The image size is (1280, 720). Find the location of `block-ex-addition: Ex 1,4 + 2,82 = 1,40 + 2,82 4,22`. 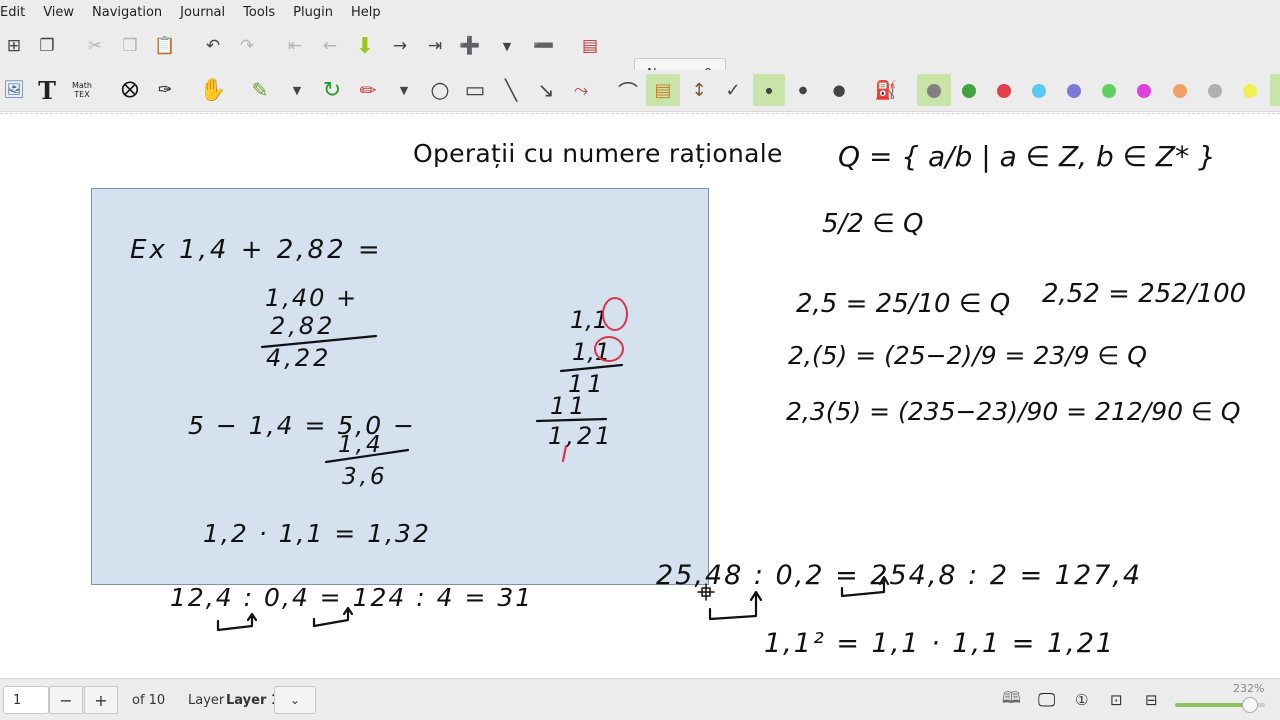

block-ex-addition: Ex 1,4 + 2,82 = 1,40 + 2,82 4,22 is located at coordinates (256, 303).